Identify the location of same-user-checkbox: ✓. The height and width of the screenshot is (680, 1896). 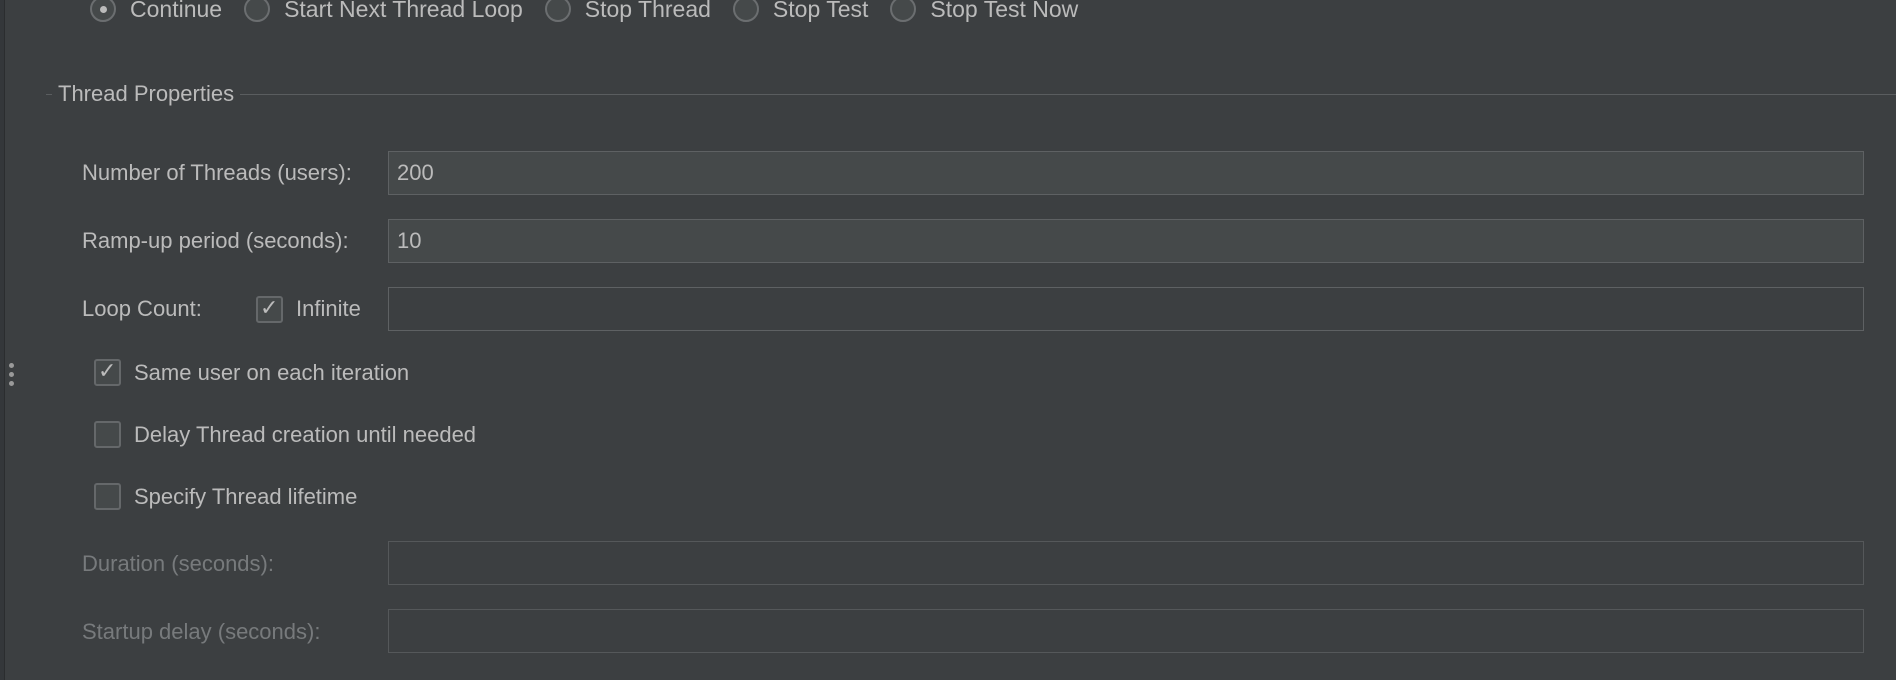
(107, 372).